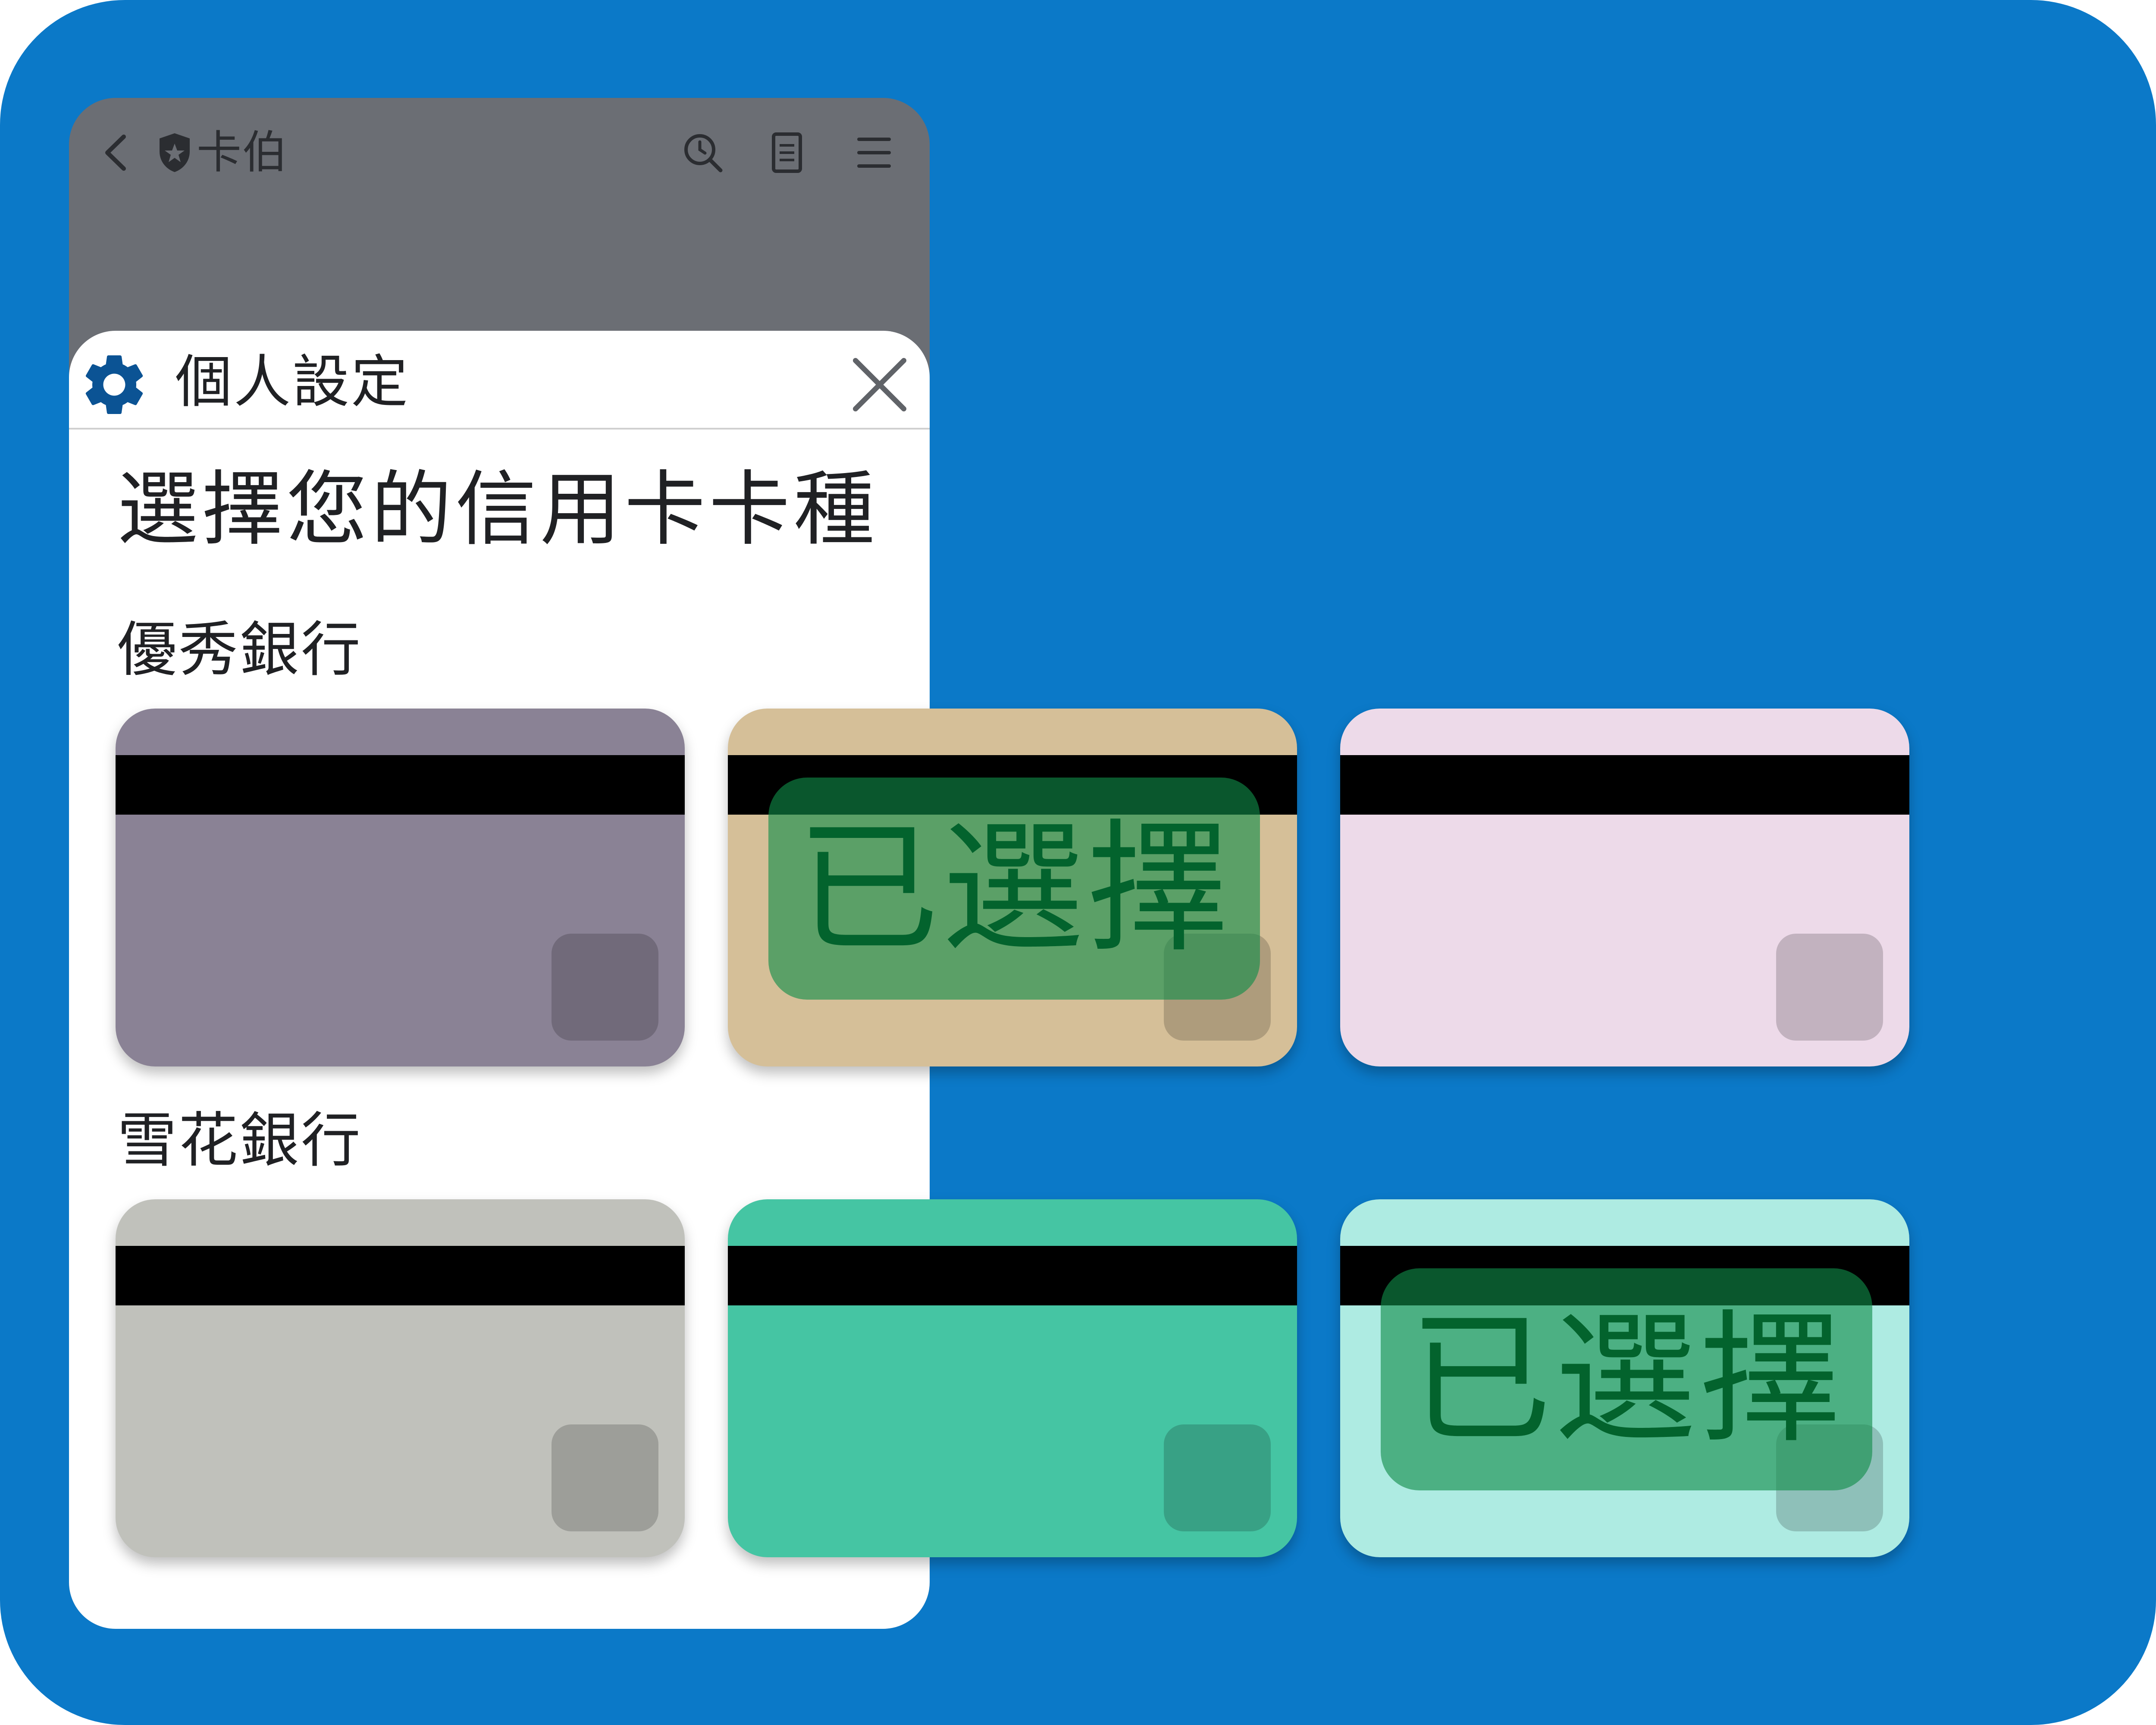 Image resolution: width=2156 pixels, height=1725 pixels. What do you see at coordinates (497, 510) in the screenshot?
I see `card-type-question: 選擇您的信用卡卡種` at bounding box center [497, 510].